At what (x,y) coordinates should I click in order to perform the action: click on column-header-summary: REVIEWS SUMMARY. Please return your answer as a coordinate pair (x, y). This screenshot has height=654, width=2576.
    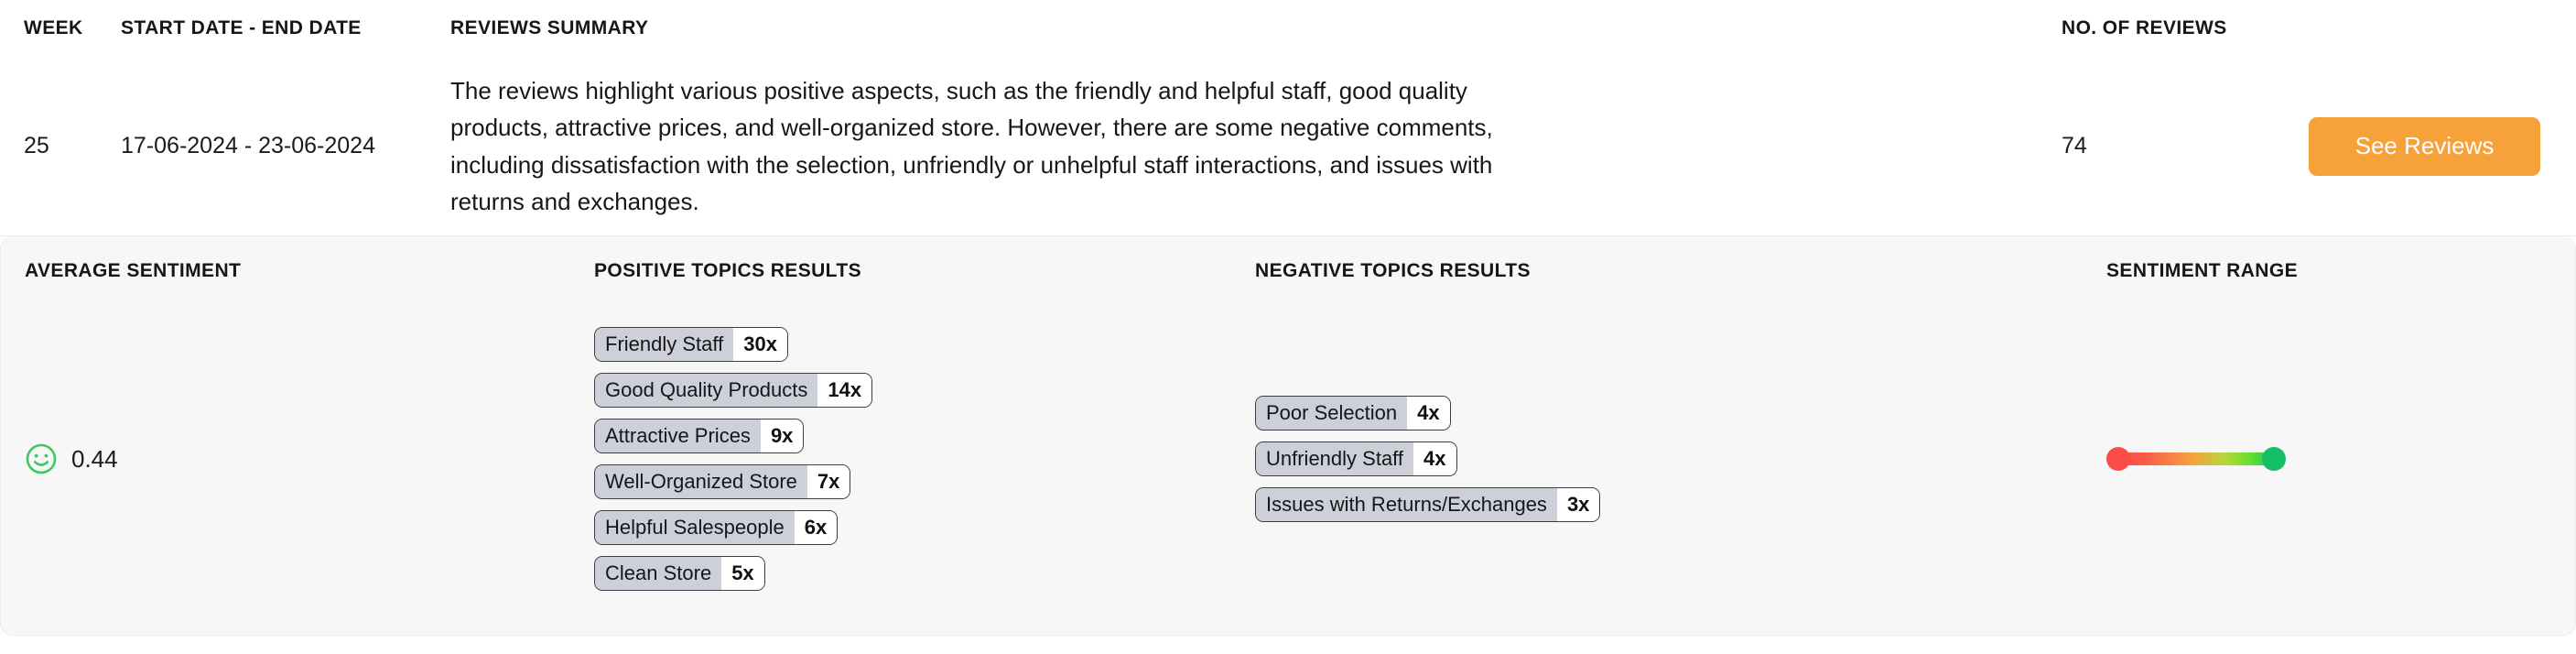
    Looking at the image, I should click on (550, 27).